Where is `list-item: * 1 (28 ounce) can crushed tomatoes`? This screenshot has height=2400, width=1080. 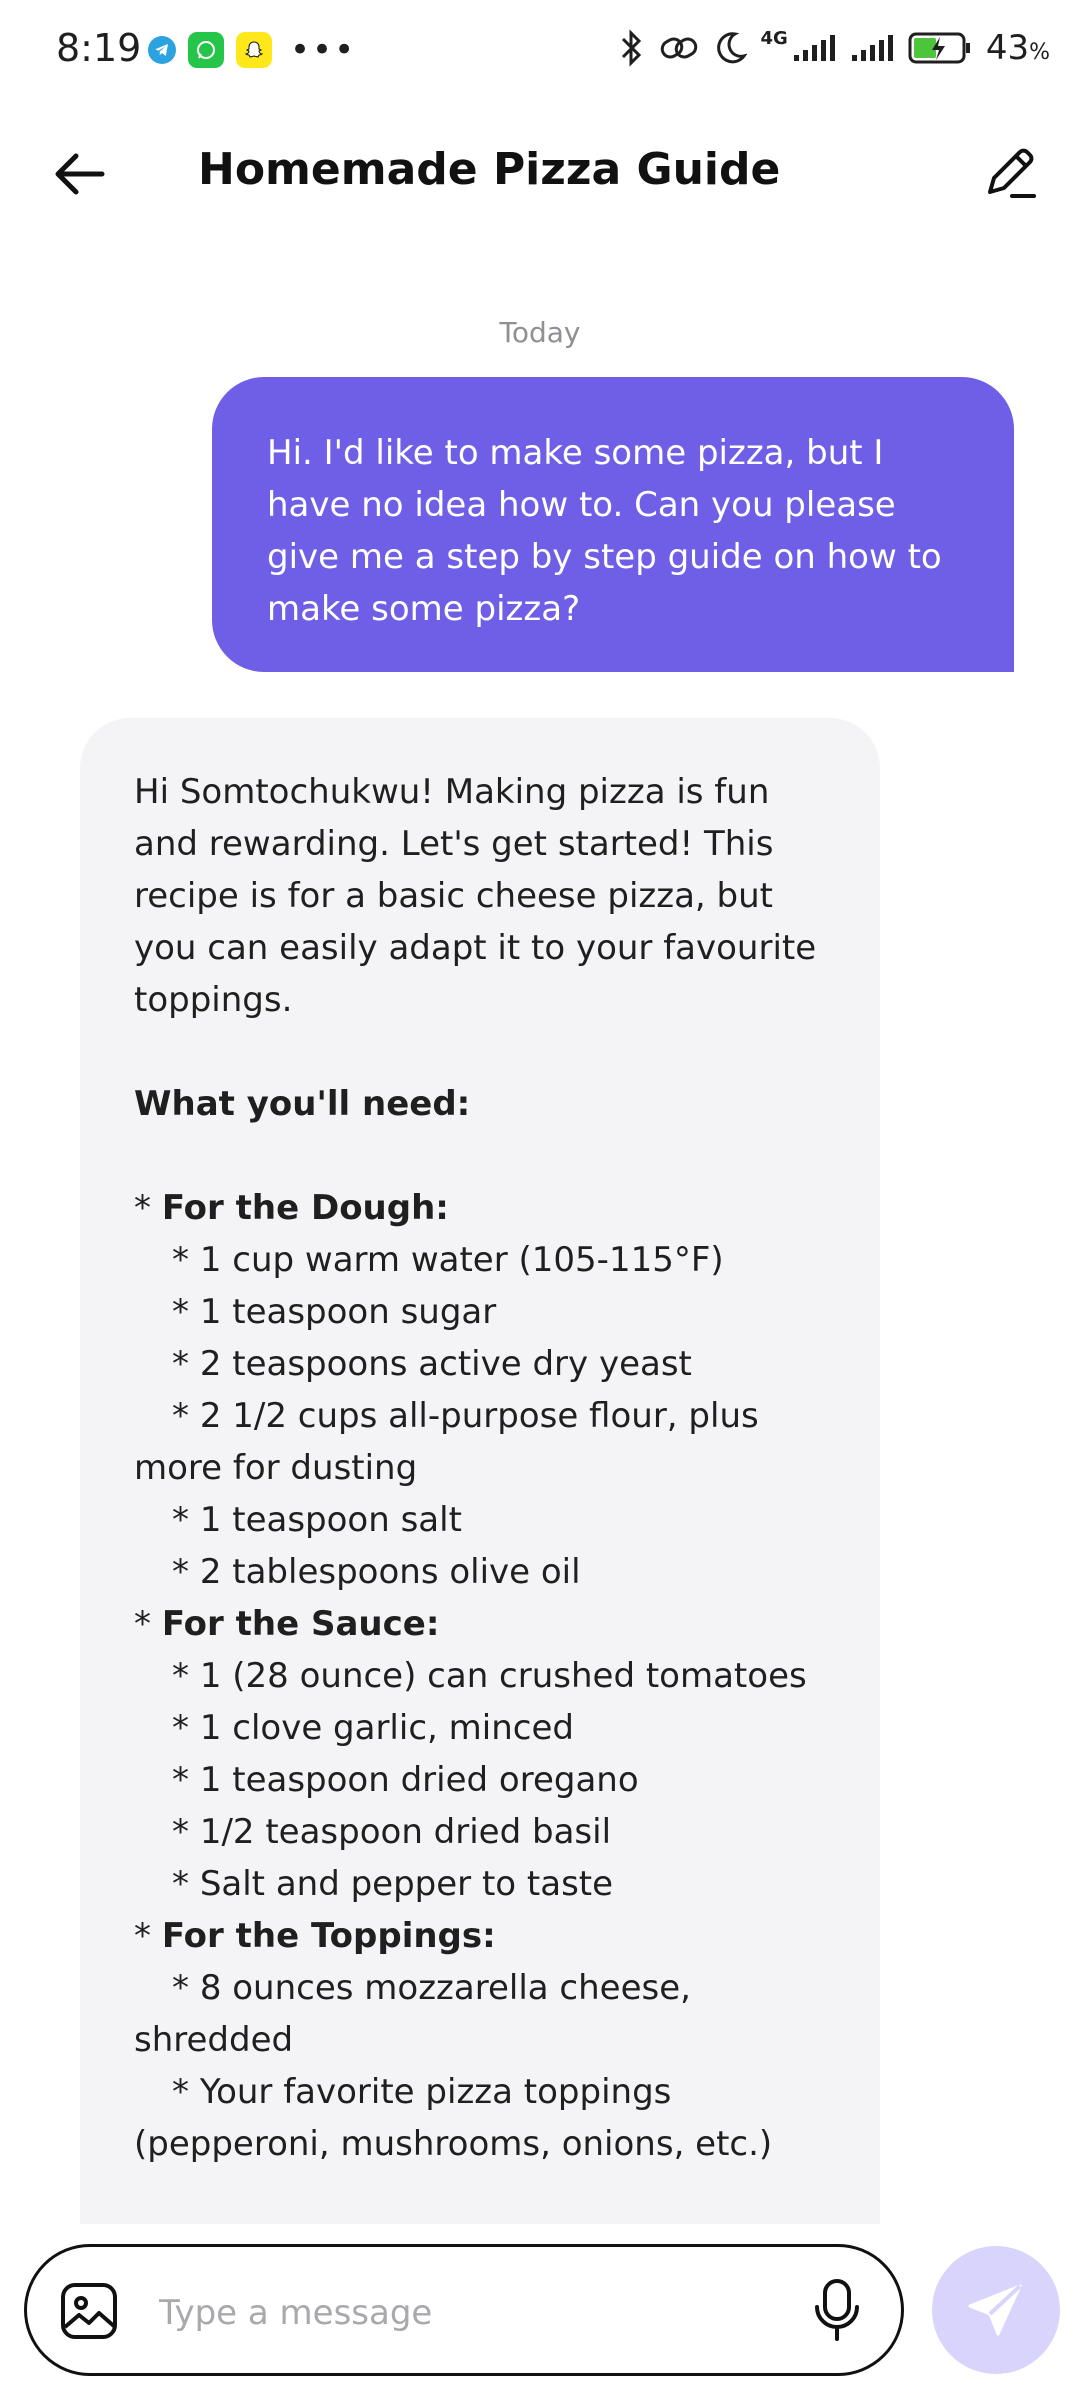
list-item: * 1 (28 ounce) can crushed tomatoes is located at coordinates (489, 1676).